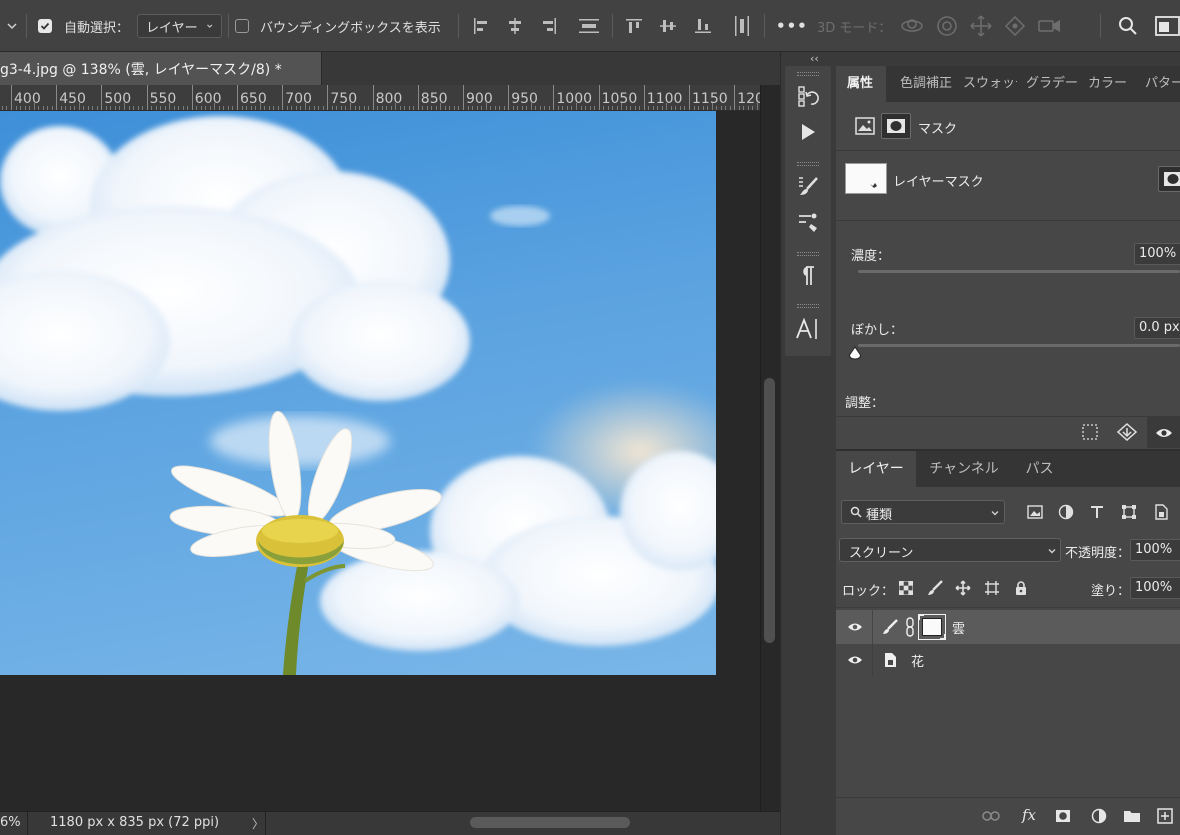 Image resolution: width=1180 pixels, height=835 pixels. Describe the element at coordinates (814, 58) in the screenshot. I see `collapse-left-icon: ‹‹` at that location.